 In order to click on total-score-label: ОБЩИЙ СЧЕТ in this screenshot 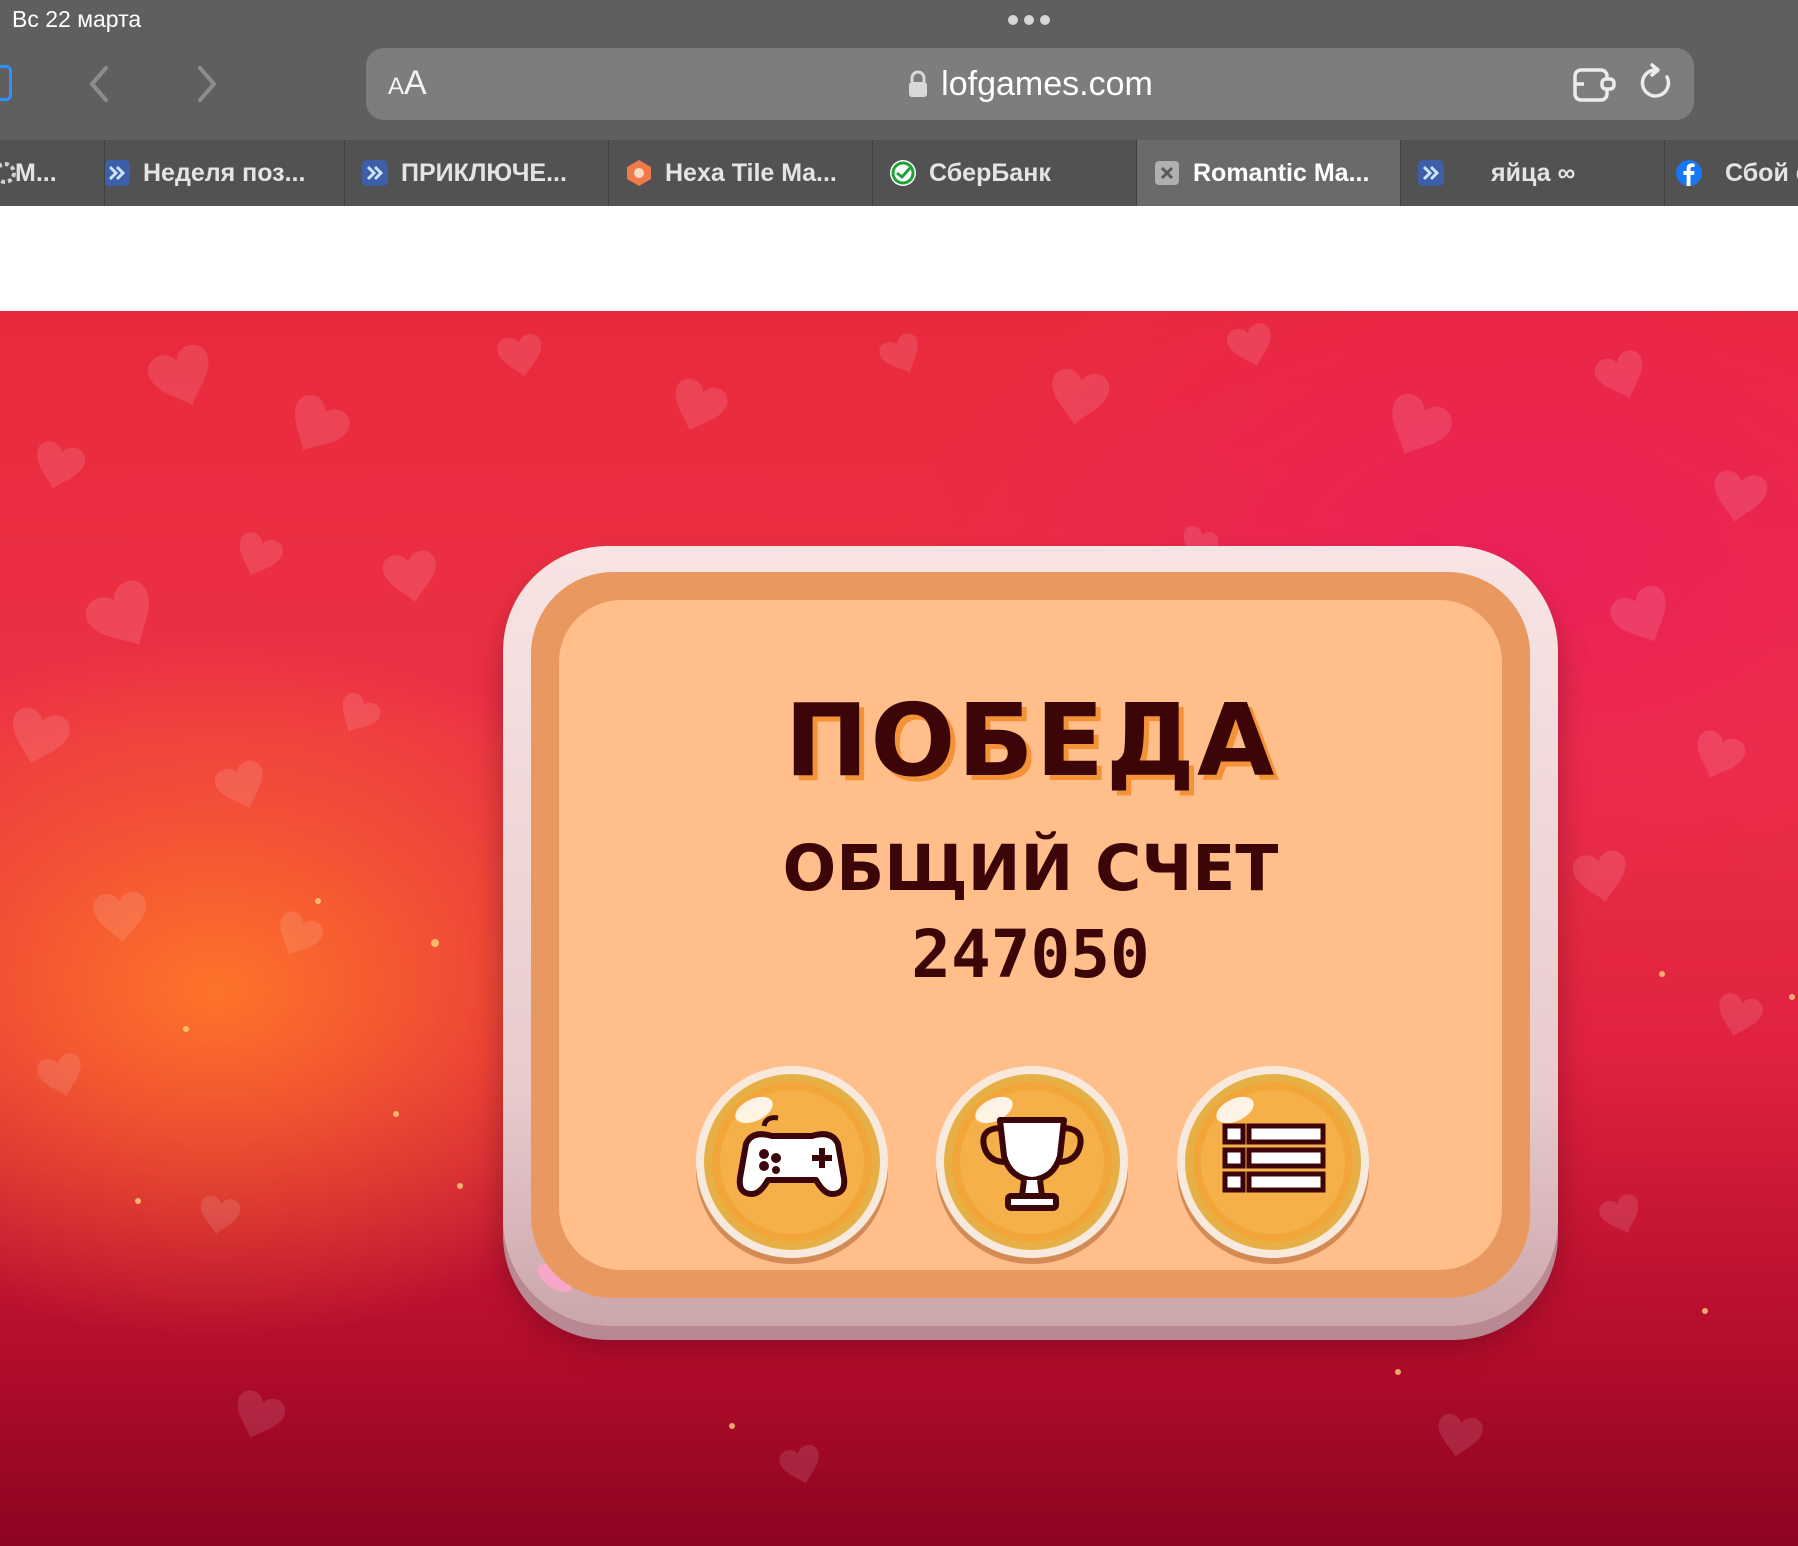, I will do `click(1030, 868)`.